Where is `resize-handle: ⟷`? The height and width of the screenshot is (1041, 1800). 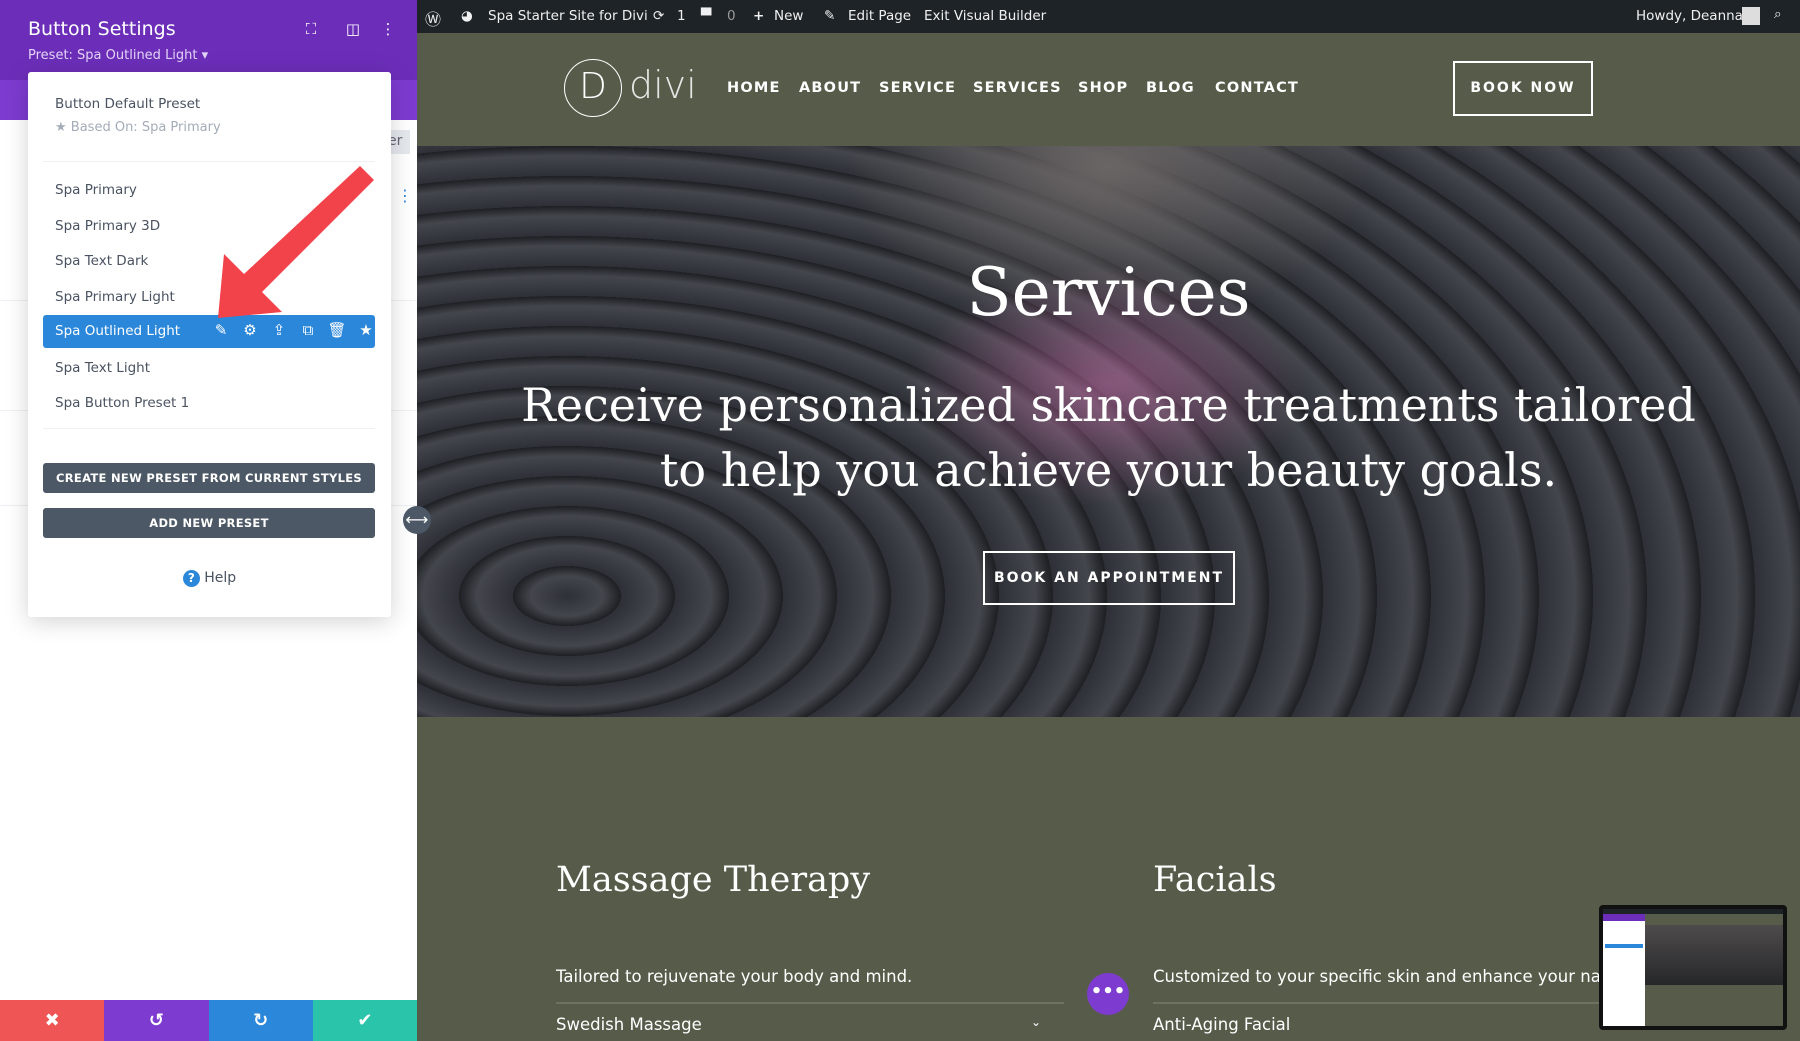 resize-handle: ⟷ is located at coordinates (417, 520).